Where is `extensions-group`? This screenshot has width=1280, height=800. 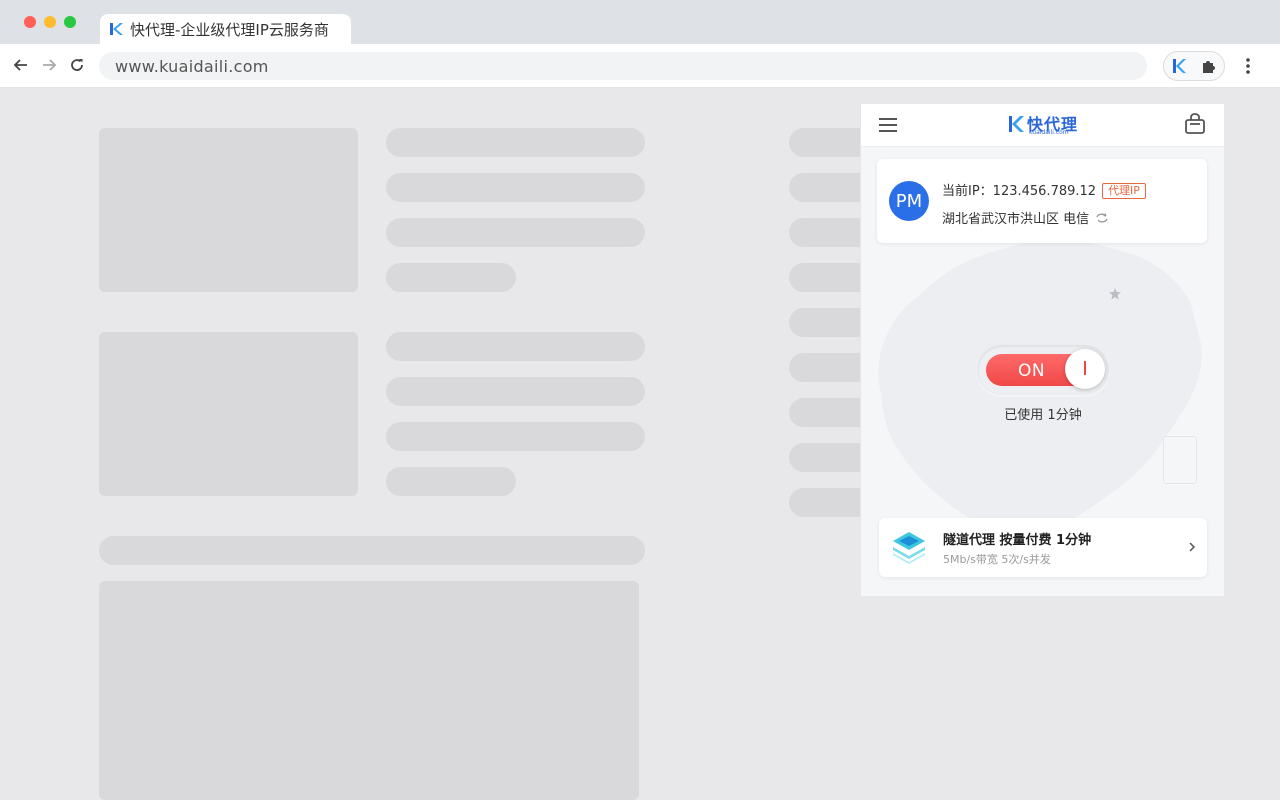
extensions-group is located at coordinates (1194, 66).